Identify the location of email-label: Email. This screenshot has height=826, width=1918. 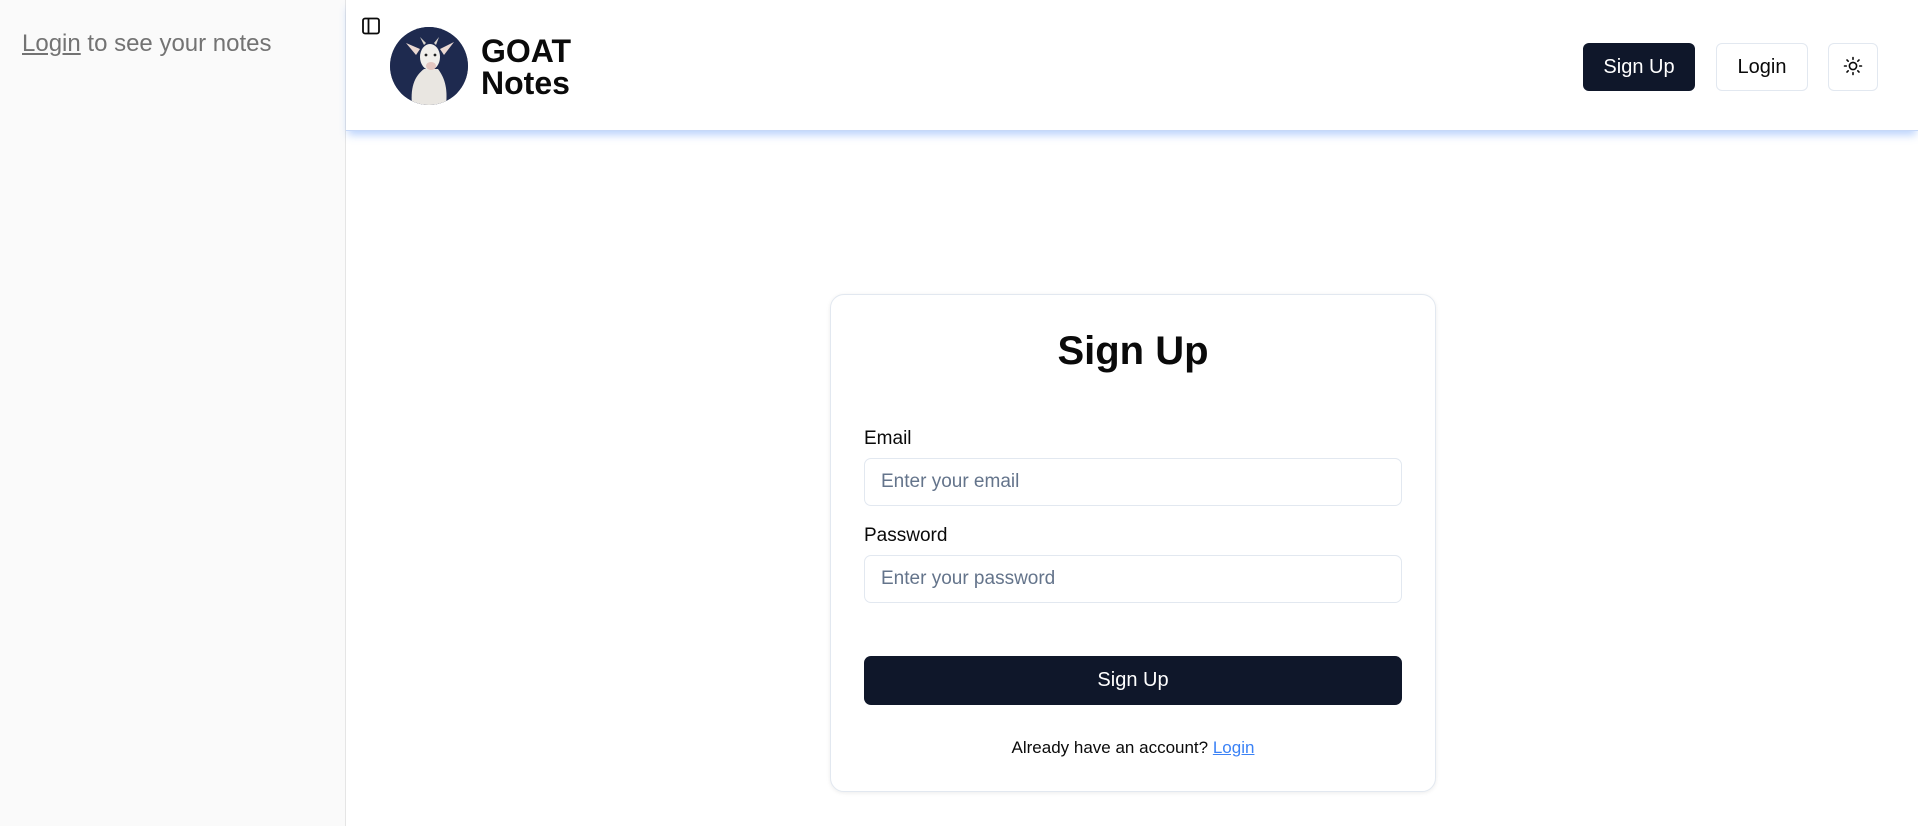
(888, 438).